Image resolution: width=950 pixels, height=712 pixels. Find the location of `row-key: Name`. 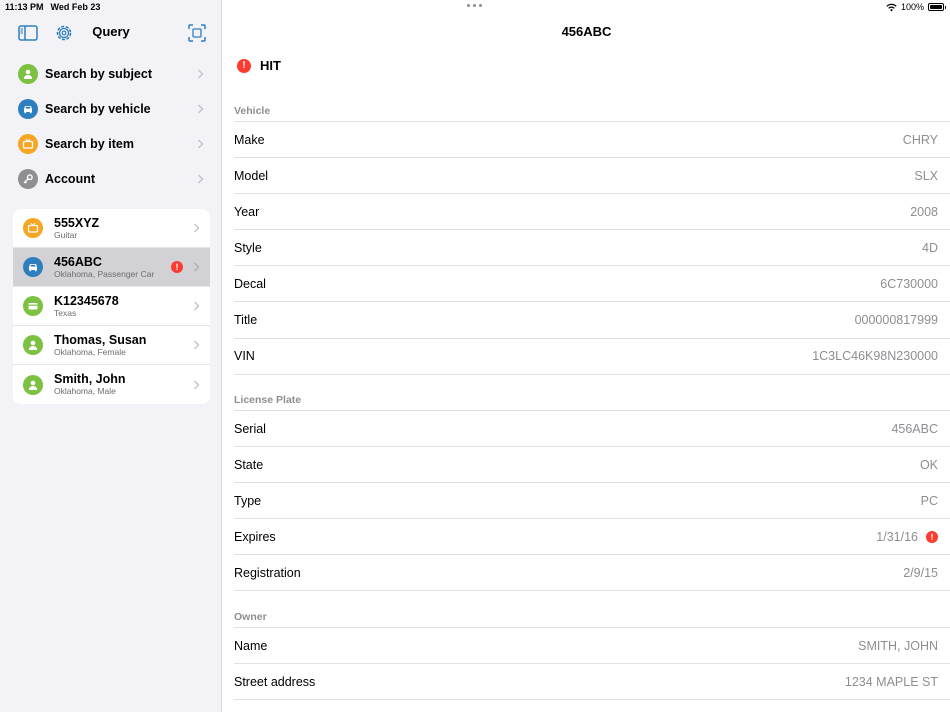

row-key: Name is located at coordinates (251, 645).